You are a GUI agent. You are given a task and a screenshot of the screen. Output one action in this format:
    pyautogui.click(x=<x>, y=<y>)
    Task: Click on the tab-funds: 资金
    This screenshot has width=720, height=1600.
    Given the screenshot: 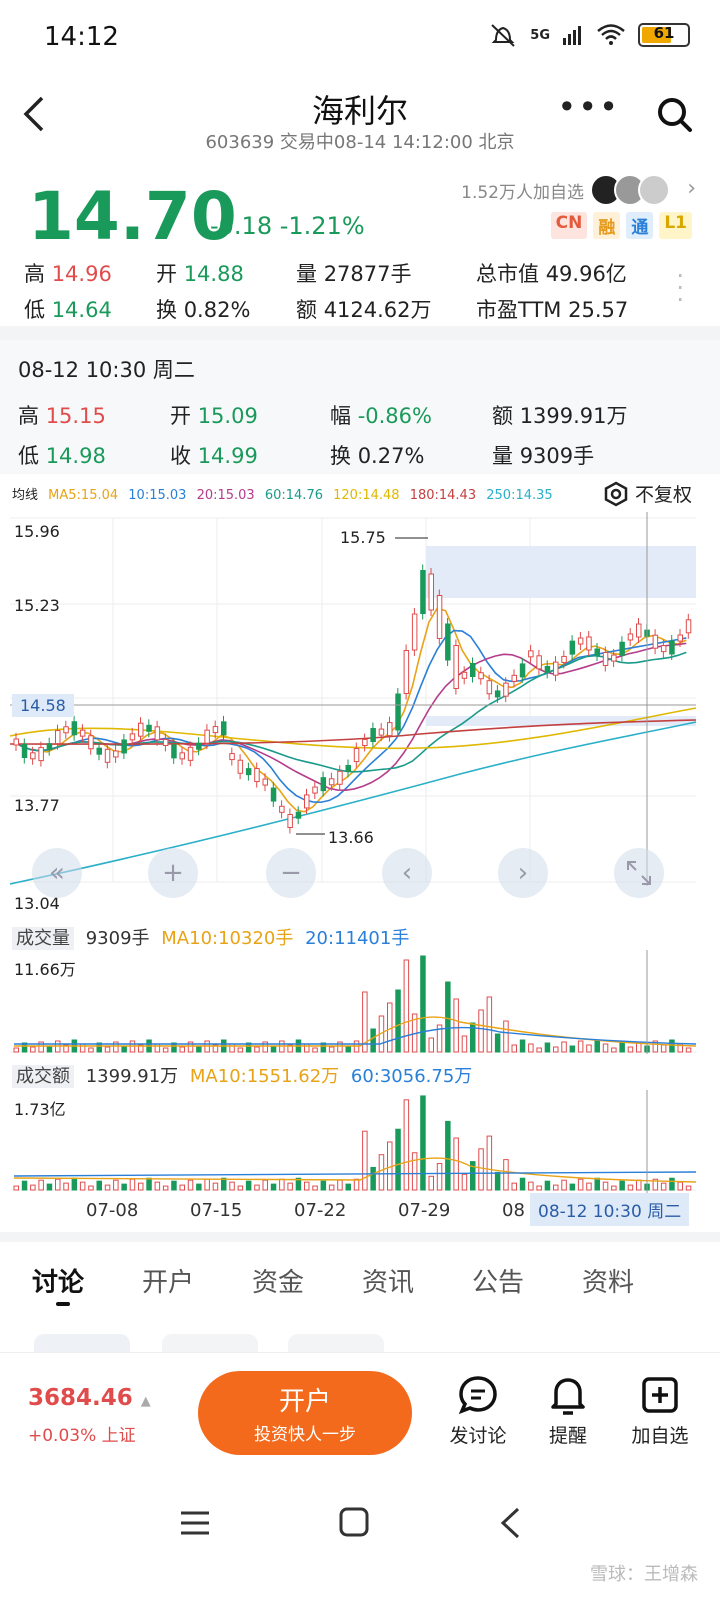 What is the action you would take?
    pyautogui.click(x=278, y=1280)
    